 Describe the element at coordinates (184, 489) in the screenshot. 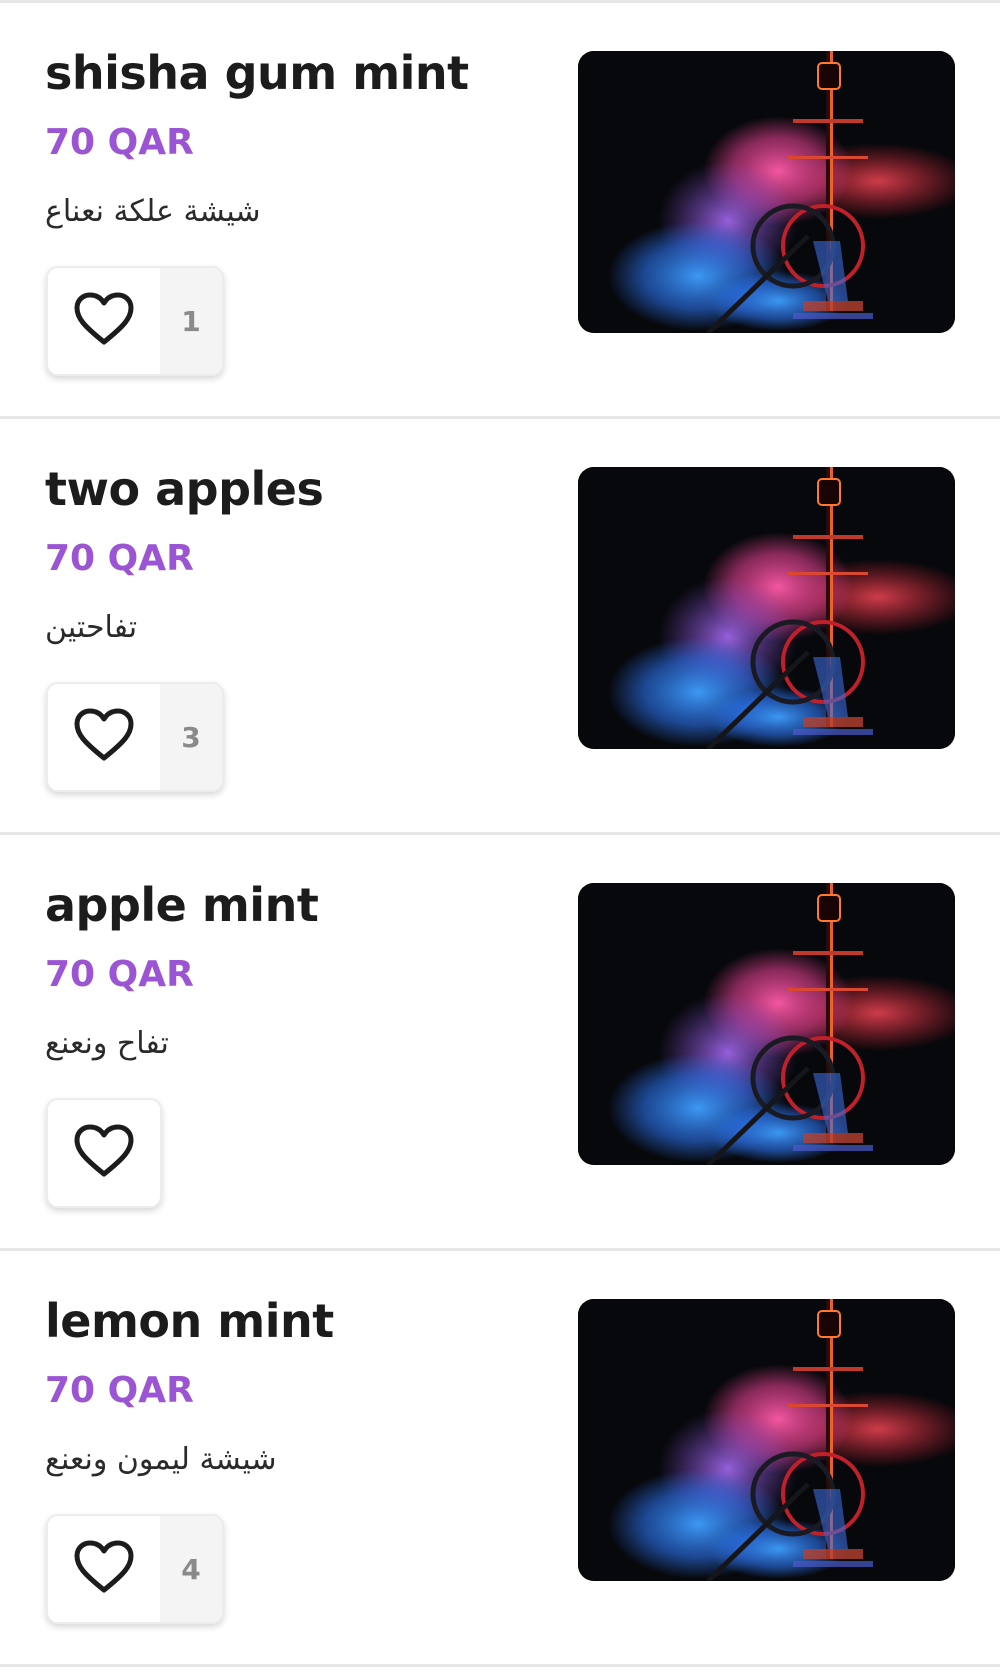

I see `item-name: two apples` at that location.